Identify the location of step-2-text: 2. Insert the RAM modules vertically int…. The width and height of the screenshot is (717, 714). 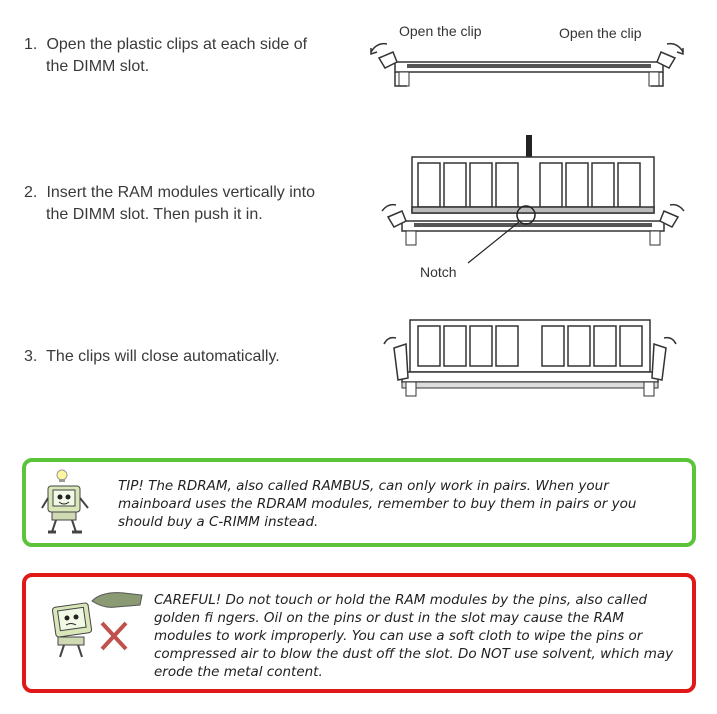
(169, 204).